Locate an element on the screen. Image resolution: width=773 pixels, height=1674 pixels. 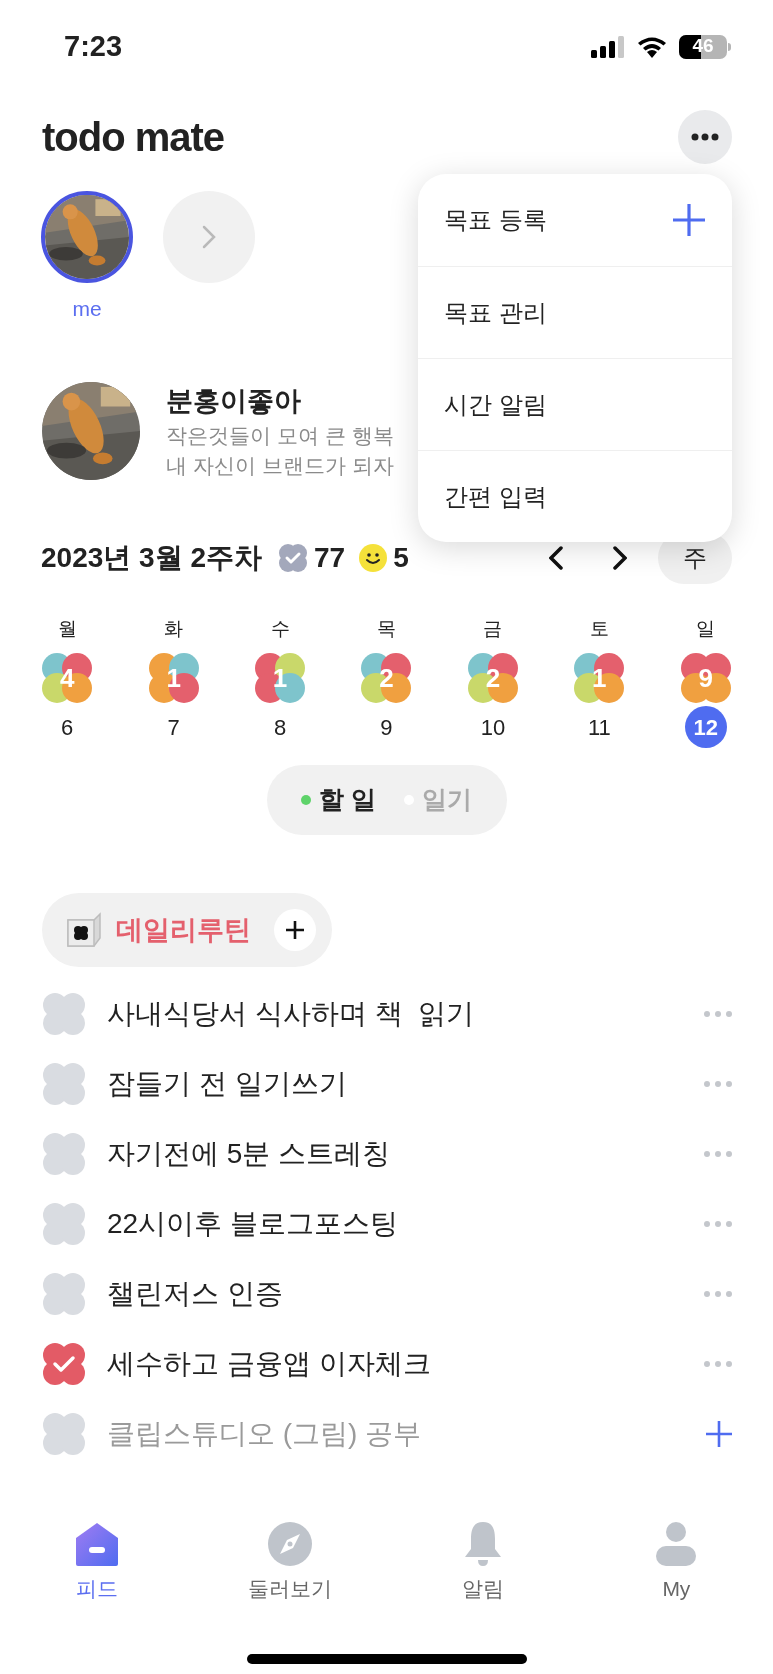
date-label: 9 is located at coordinates (386, 727).